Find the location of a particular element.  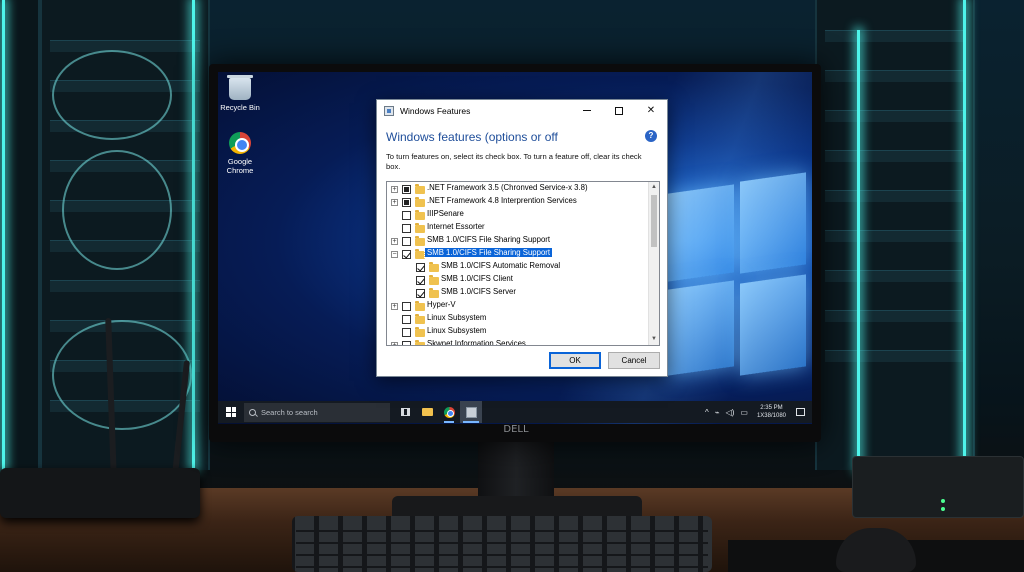

desktop-icon-recycle-bin: Recycle Bin is located at coordinates (241, 93).